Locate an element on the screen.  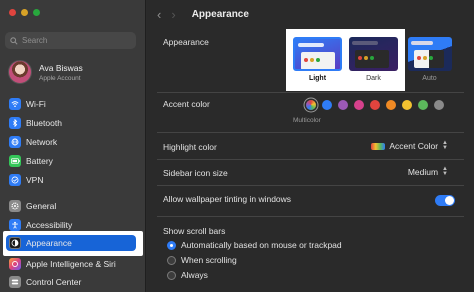
accent-blue-swatch is located at coordinates (327, 105).